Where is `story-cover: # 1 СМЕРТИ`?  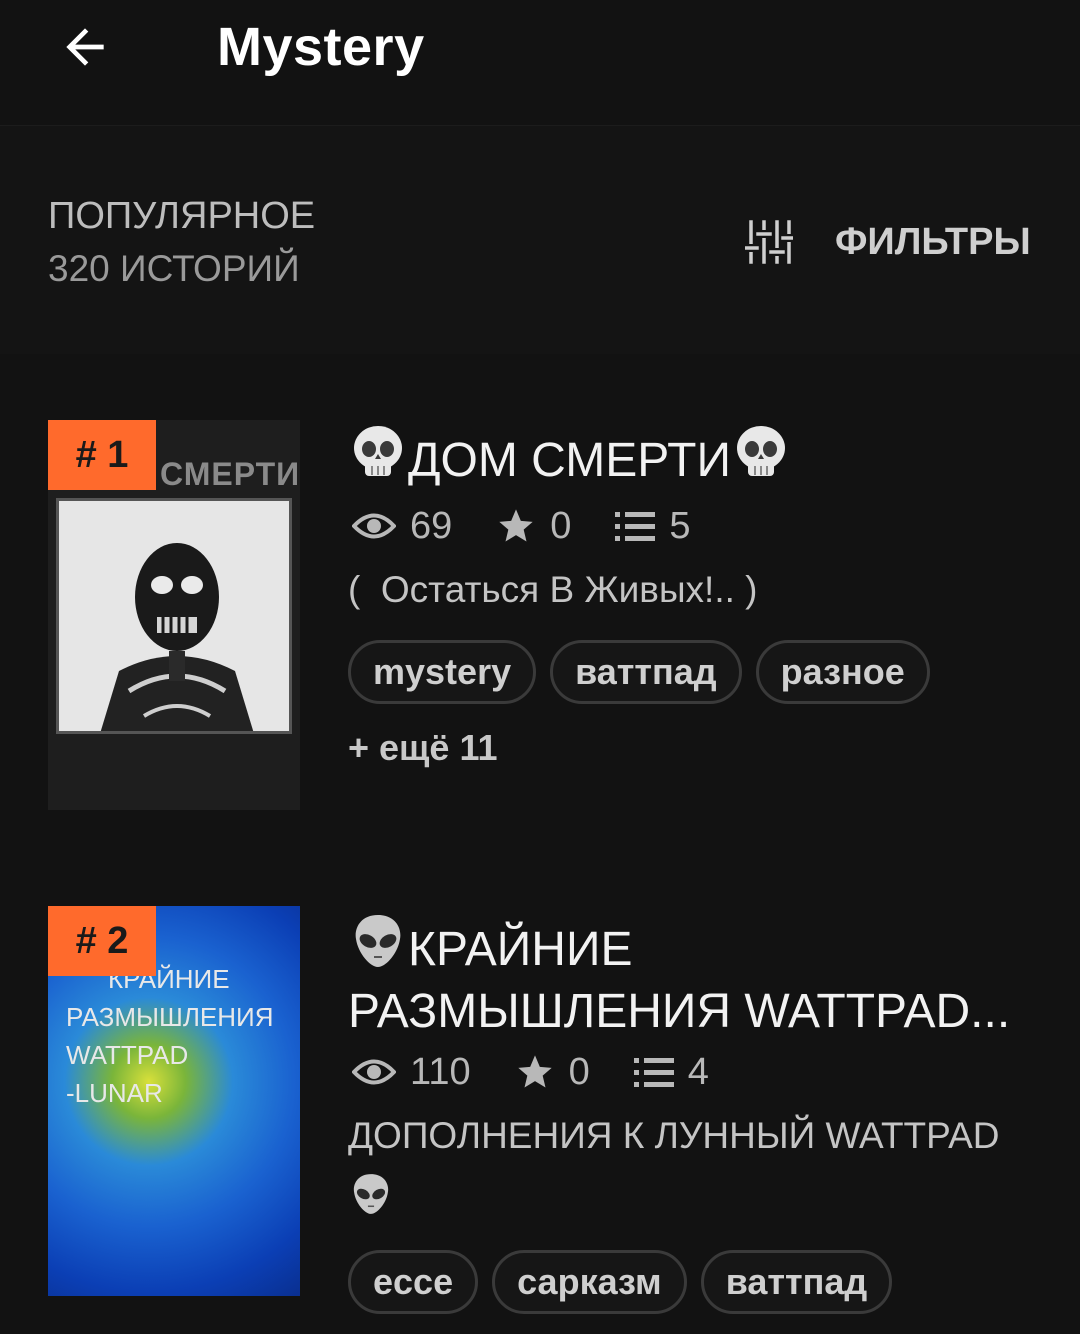 story-cover: # 1 СМЕРТИ is located at coordinates (174, 615).